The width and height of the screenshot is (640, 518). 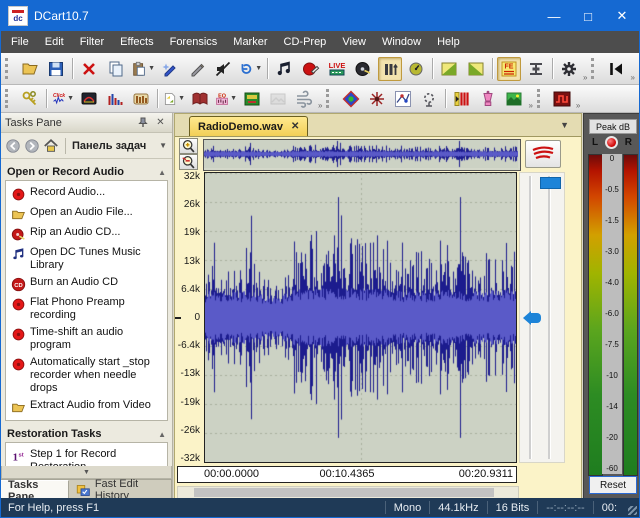 What do you see at coordinates (141, 99) in the screenshot?
I see `gain-bars-button` at bounding box center [141, 99].